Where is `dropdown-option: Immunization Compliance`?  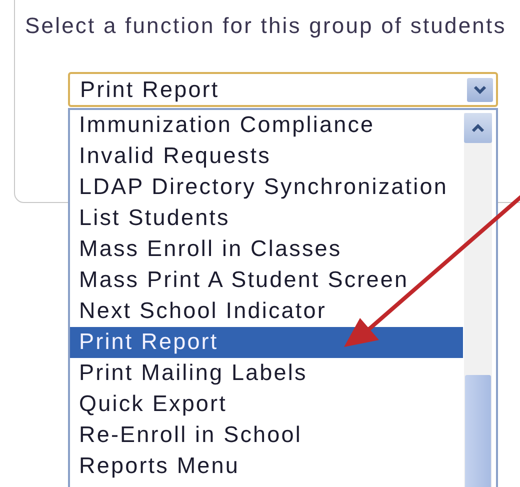
dropdown-option: Immunization Compliance is located at coordinates (266, 125).